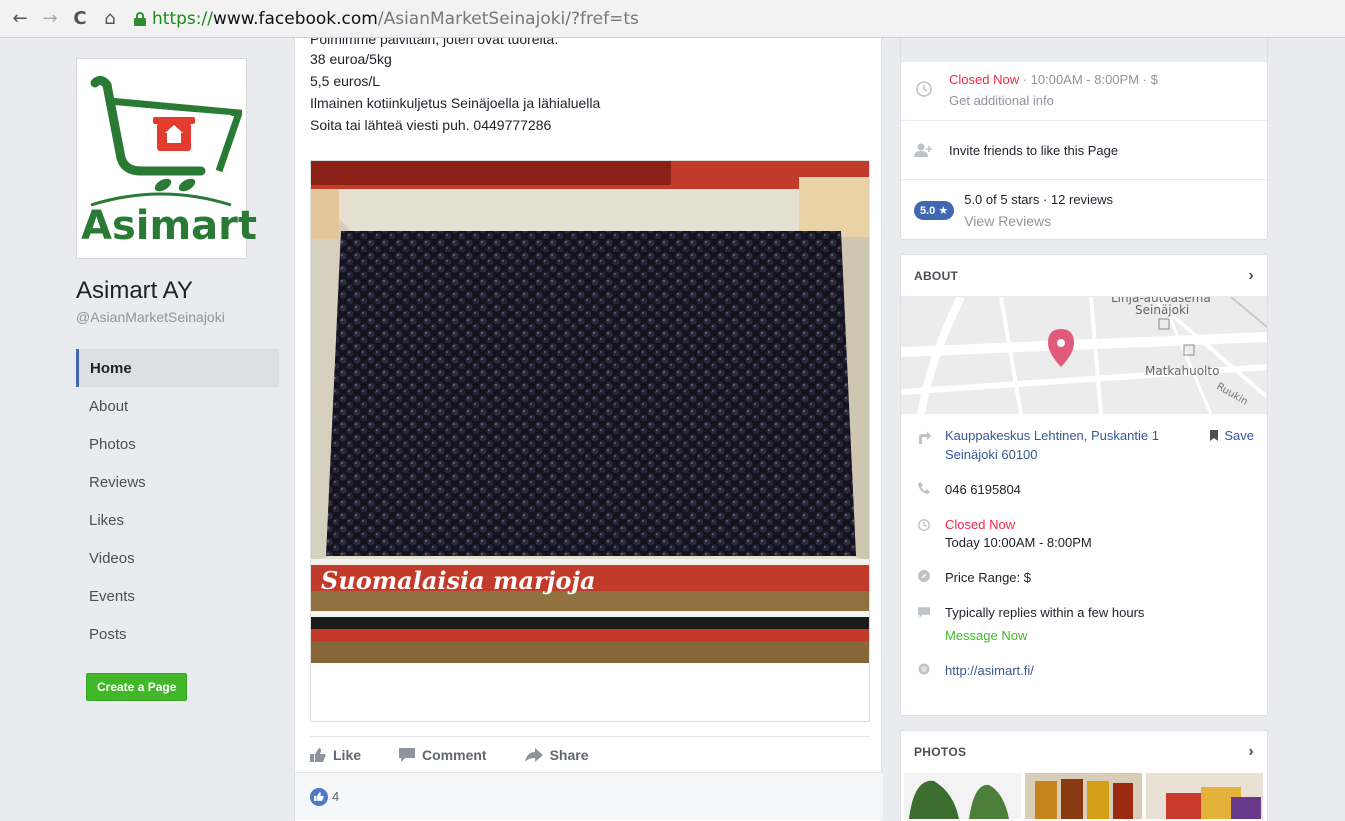 The width and height of the screenshot is (1345, 821). What do you see at coordinates (508, 18) in the screenshot?
I see `url-path: /AsianMarketSeinajoki/?fref=ts` at bounding box center [508, 18].